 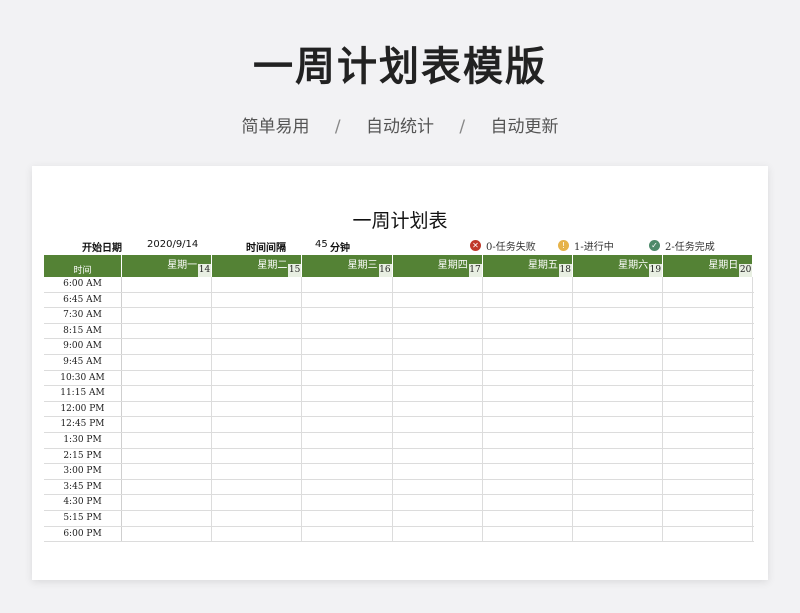 I want to click on start-date-value: 2020/9/14, so click(x=172, y=244).